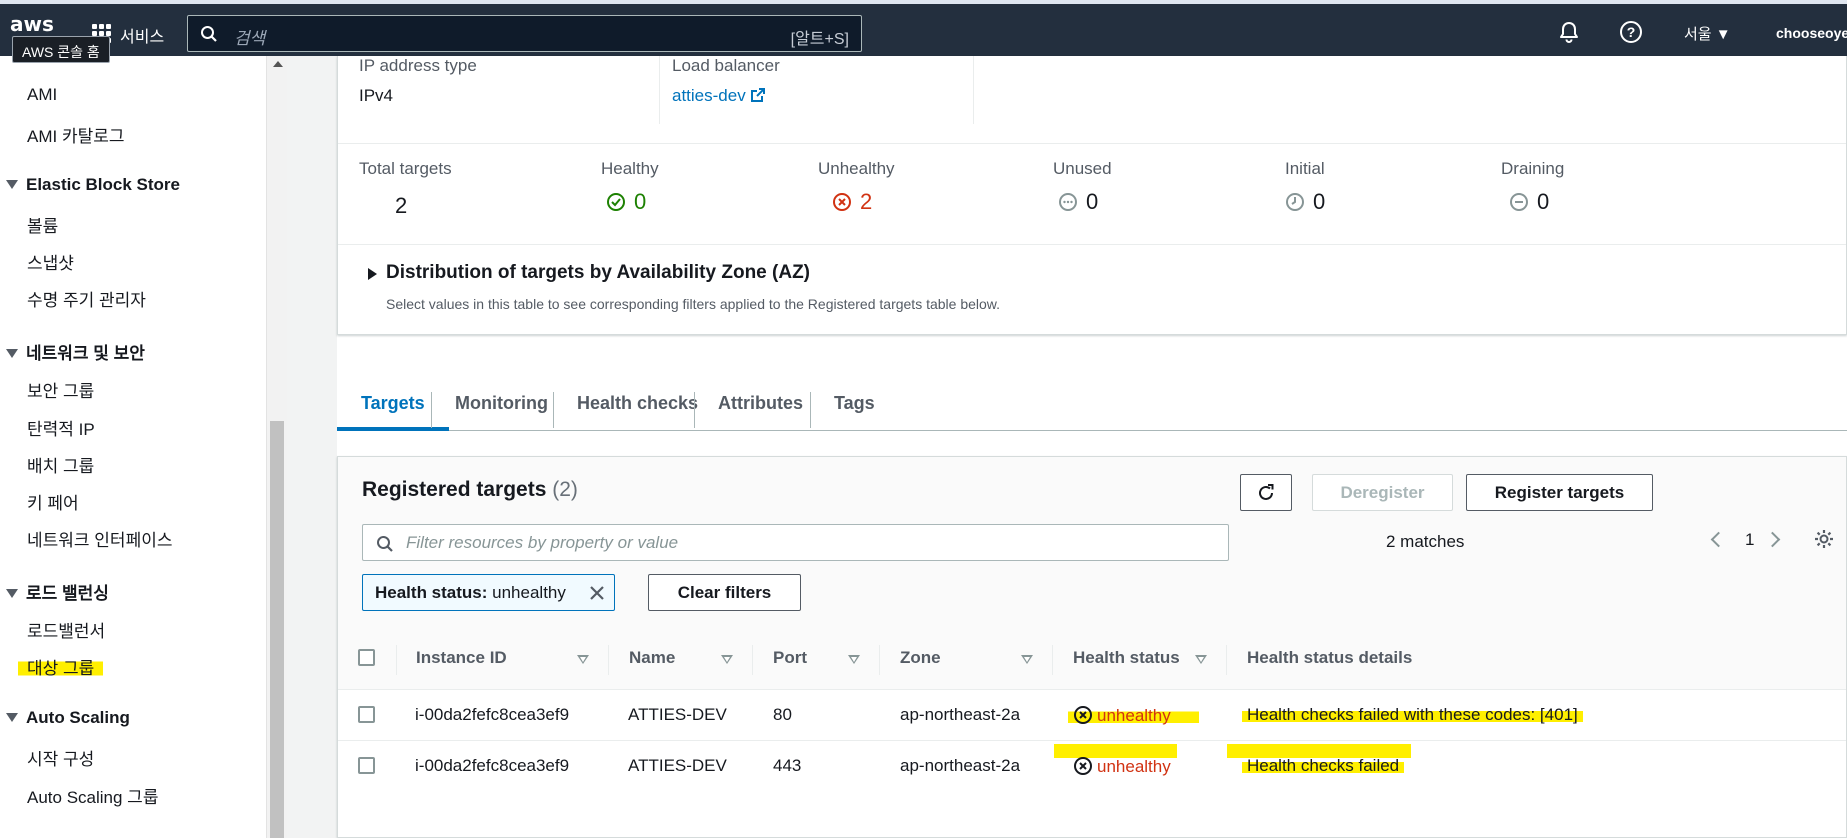 This screenshot has height=838, width=1847. I want to click on column-zone: Zone, so click(920, 658).